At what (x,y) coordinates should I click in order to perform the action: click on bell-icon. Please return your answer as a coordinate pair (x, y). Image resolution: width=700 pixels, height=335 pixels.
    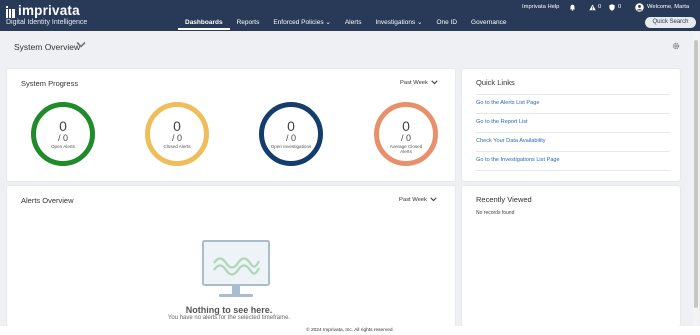
    Looking at the image, I should click on (572, 7).